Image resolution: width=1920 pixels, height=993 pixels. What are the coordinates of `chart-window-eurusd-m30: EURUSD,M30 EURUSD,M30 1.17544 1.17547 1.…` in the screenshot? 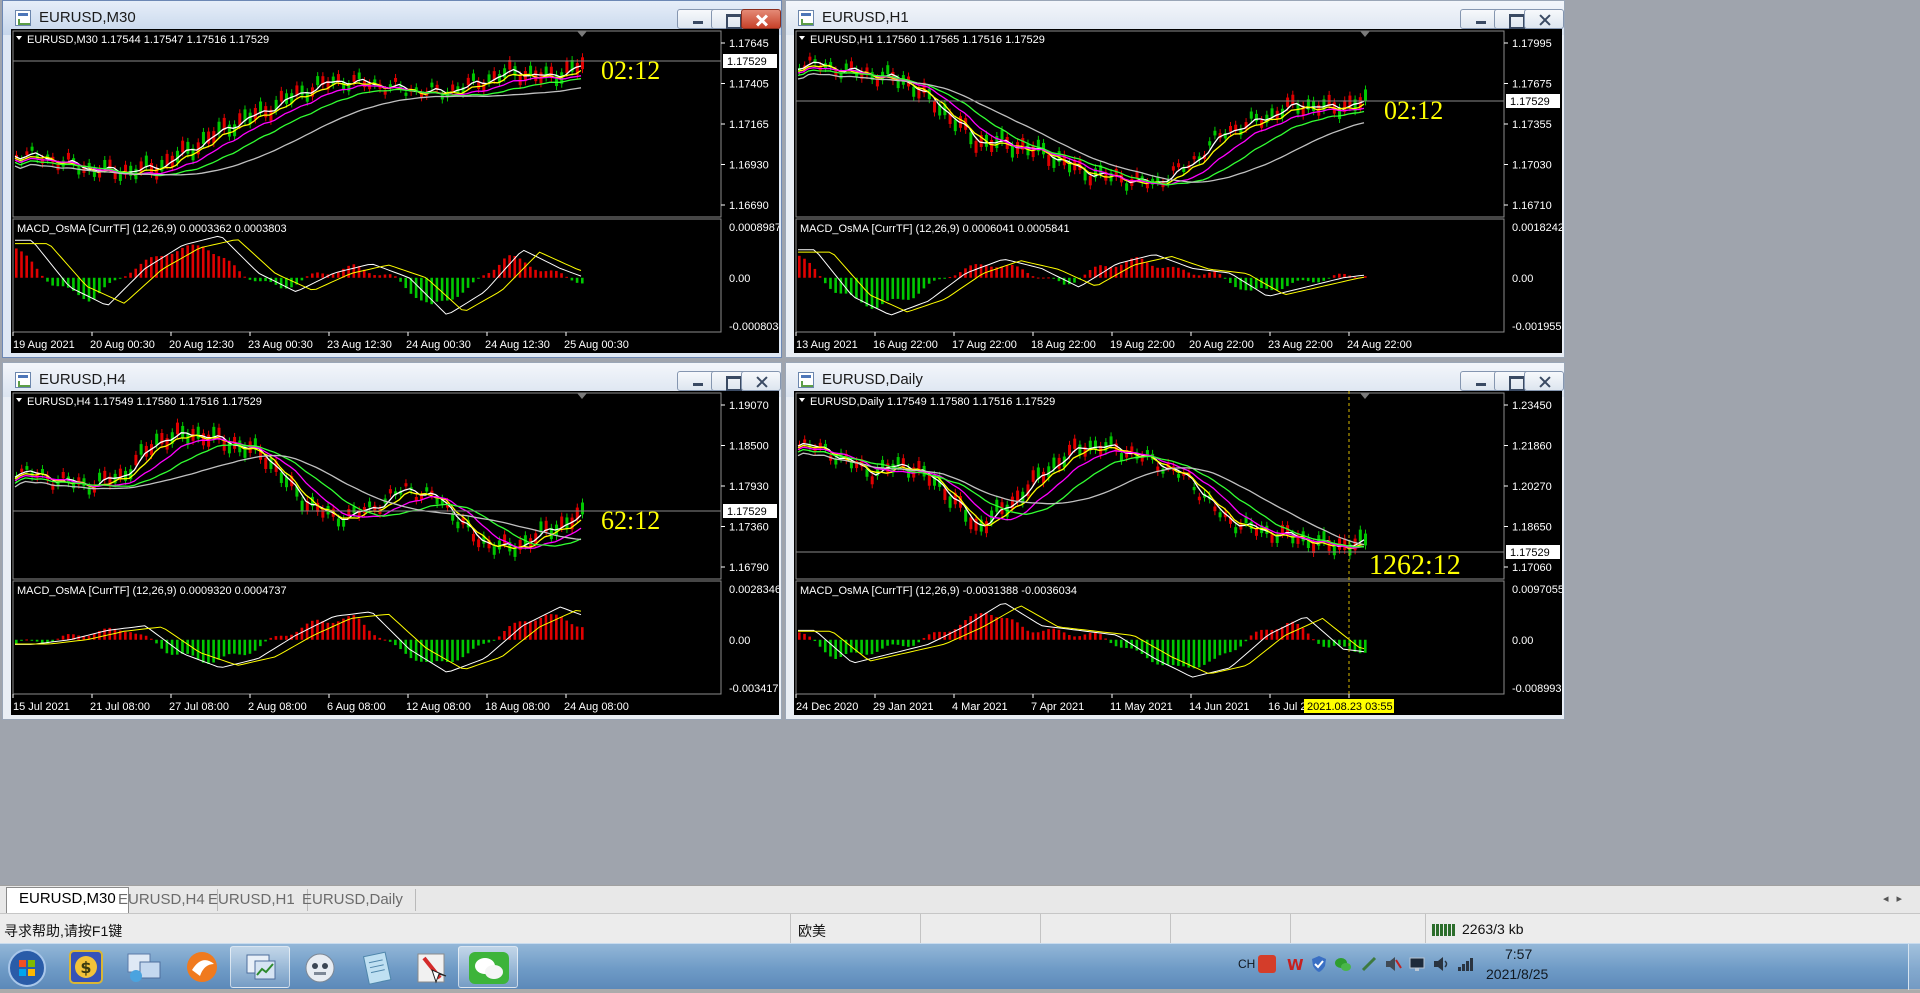 It's located at (392, 179).